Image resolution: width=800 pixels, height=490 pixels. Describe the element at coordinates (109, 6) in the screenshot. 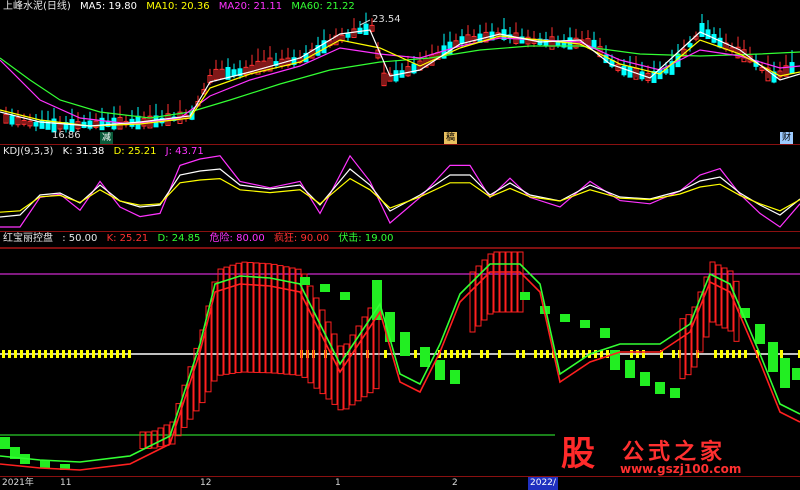

I see `ma5-label: MA5: 19.80` at that location.